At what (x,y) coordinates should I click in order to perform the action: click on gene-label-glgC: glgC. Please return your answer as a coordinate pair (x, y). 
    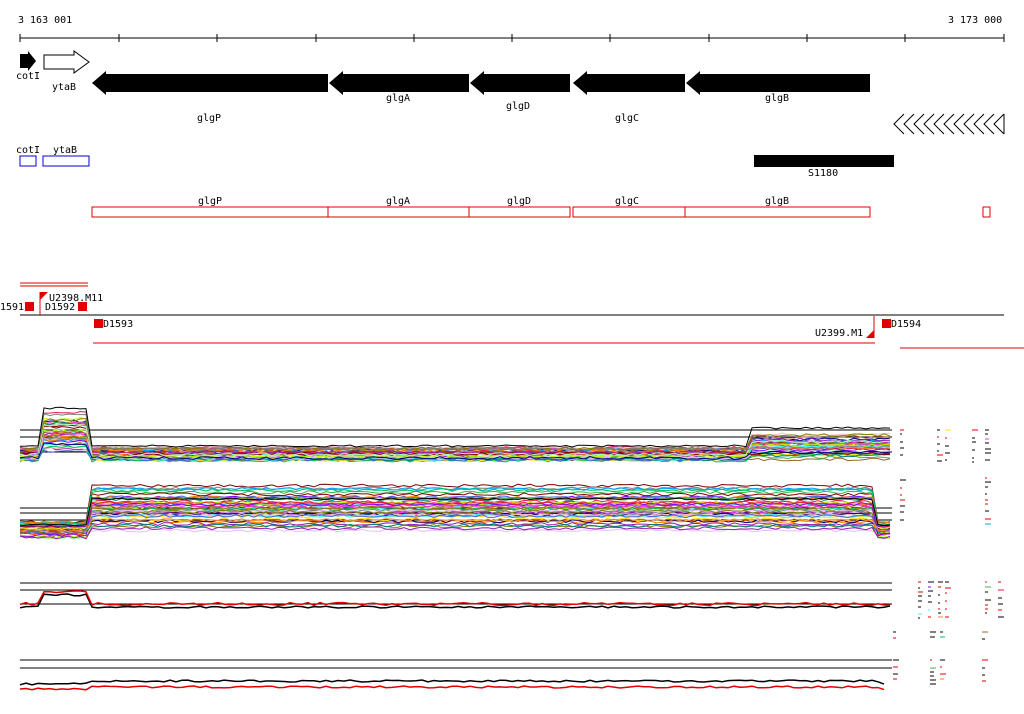
    Looking at the image, I should click on (627, 118).